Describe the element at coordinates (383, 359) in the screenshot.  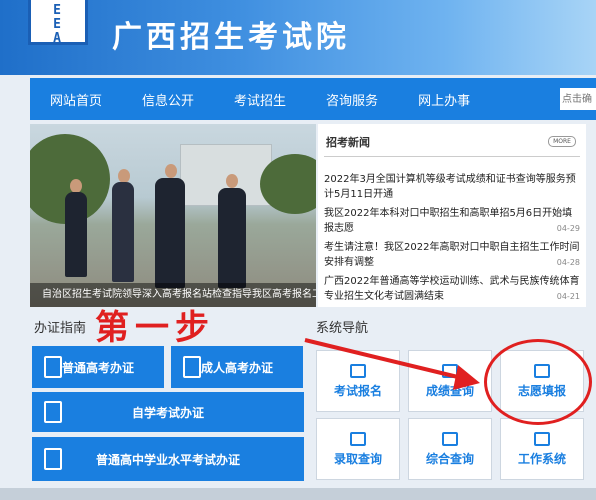
I see `arrow-line` at that location.